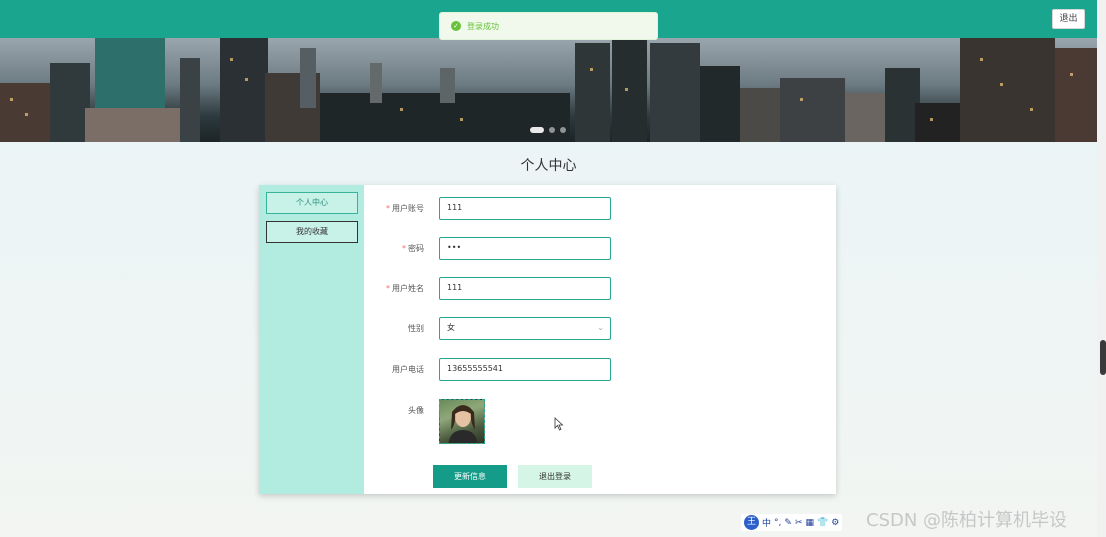 The height and width of the screenshot is (537, 1106). What do you see at coordinates (525, 328) in the screenshot?
I see `gender-select: 女 ⌄` at bounding box center [525, 328].